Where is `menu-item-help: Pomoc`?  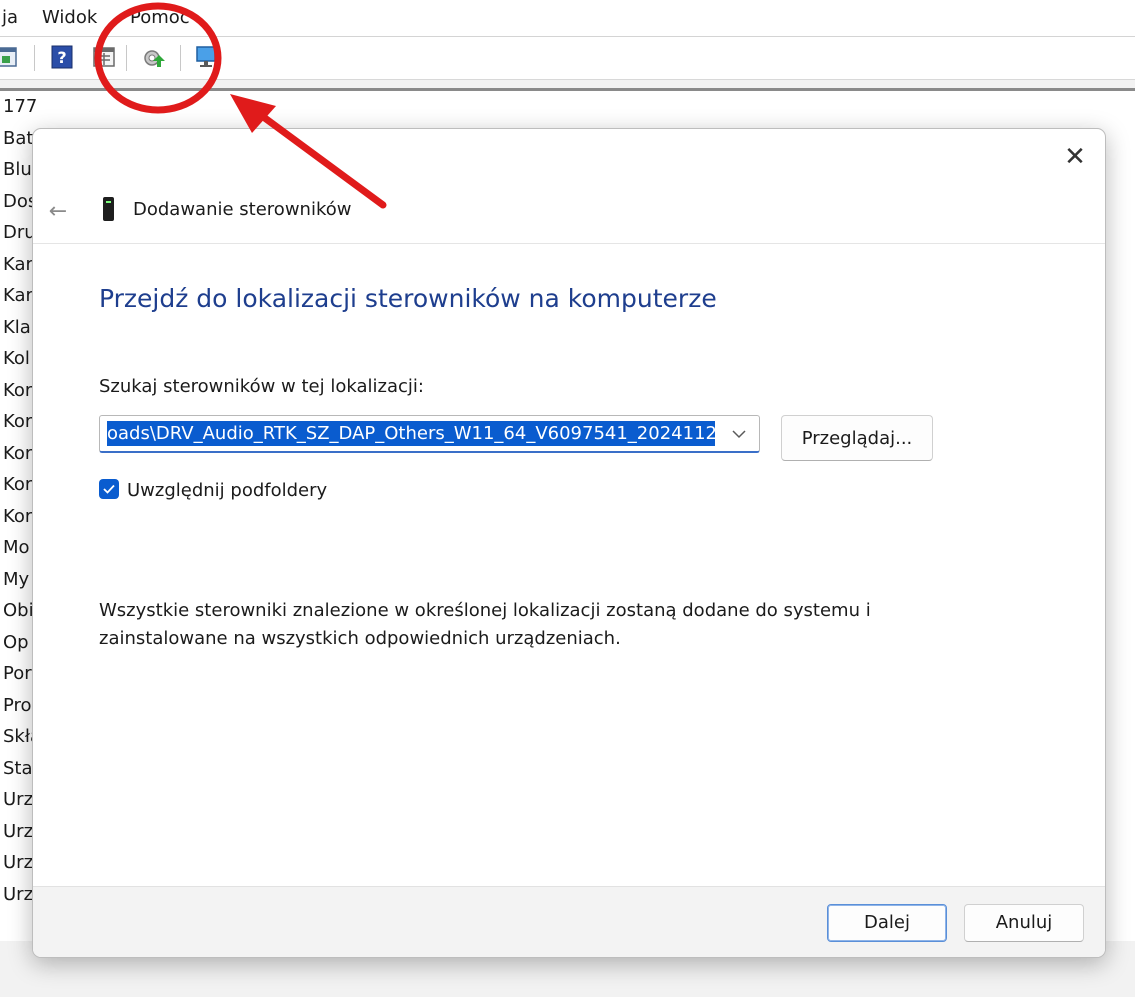
menu-item-help: Pomoc is located at coordinates (160, 17).